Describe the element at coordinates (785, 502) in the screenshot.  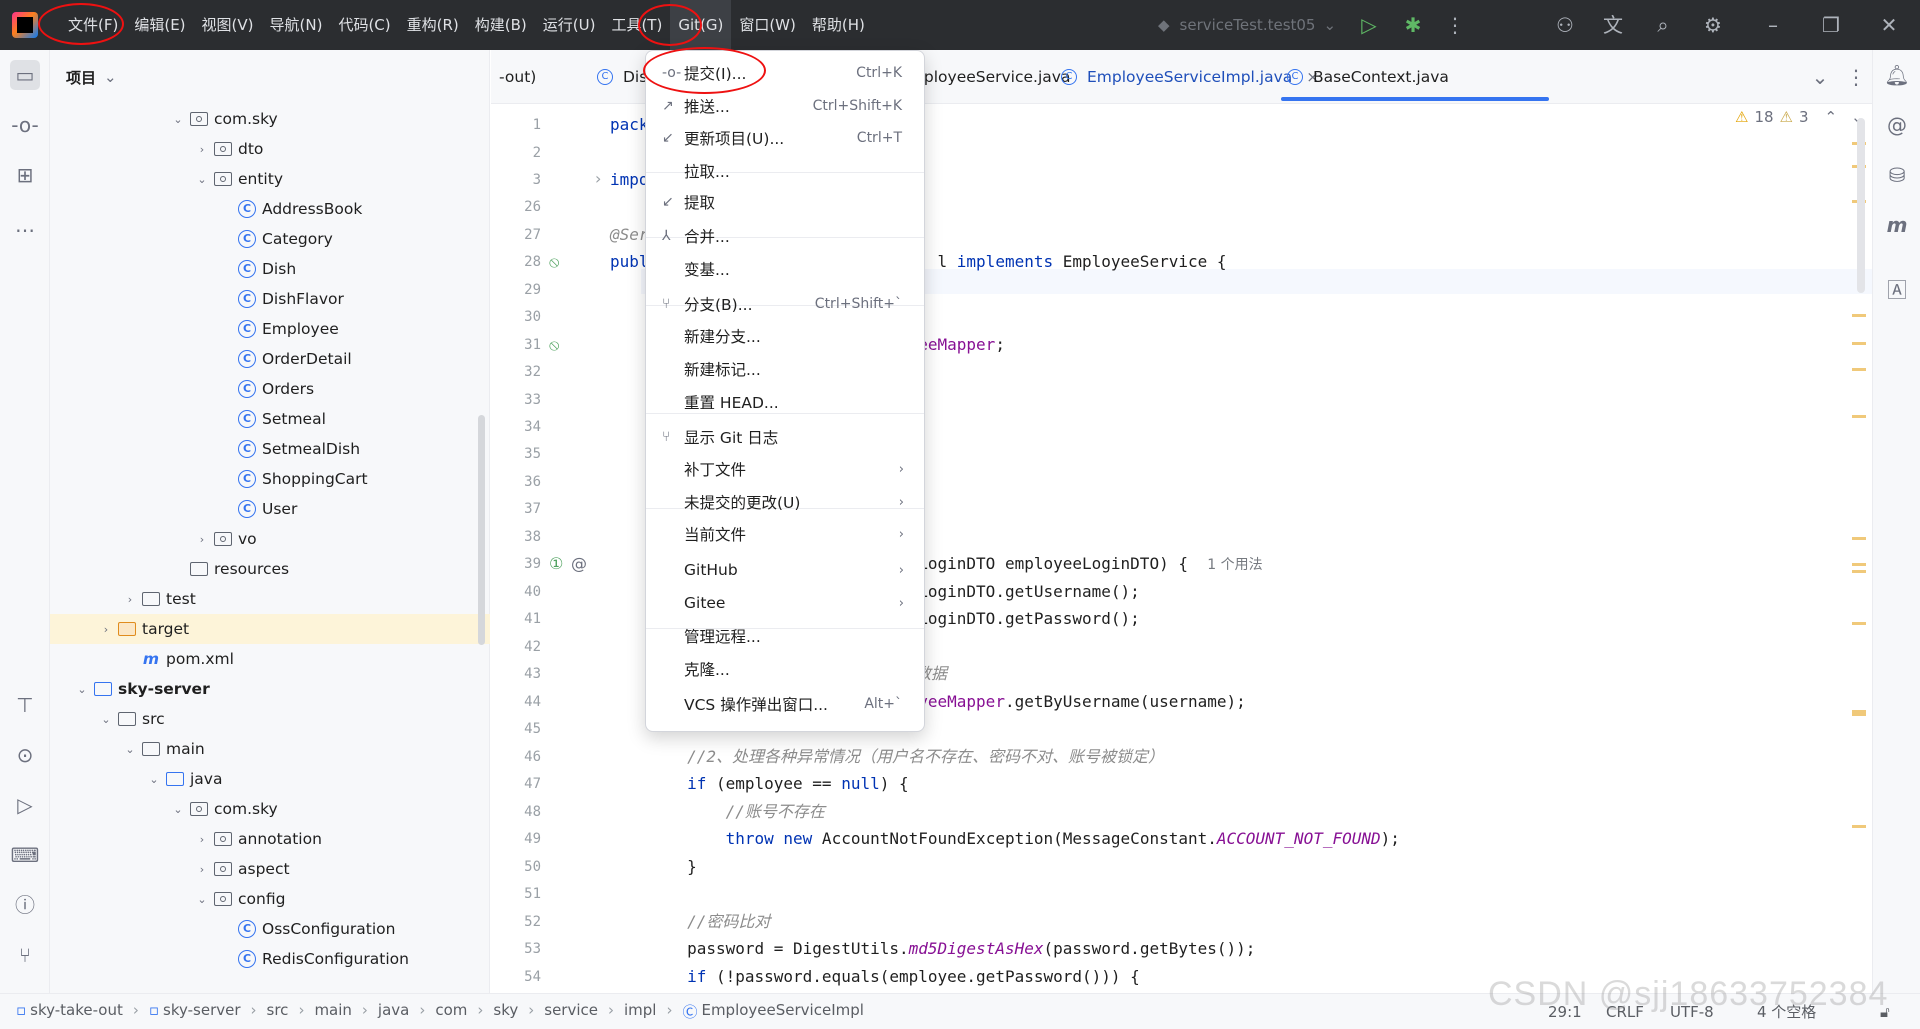
I see `git-menu-item: 未提交的更改(U) ›` at that location.